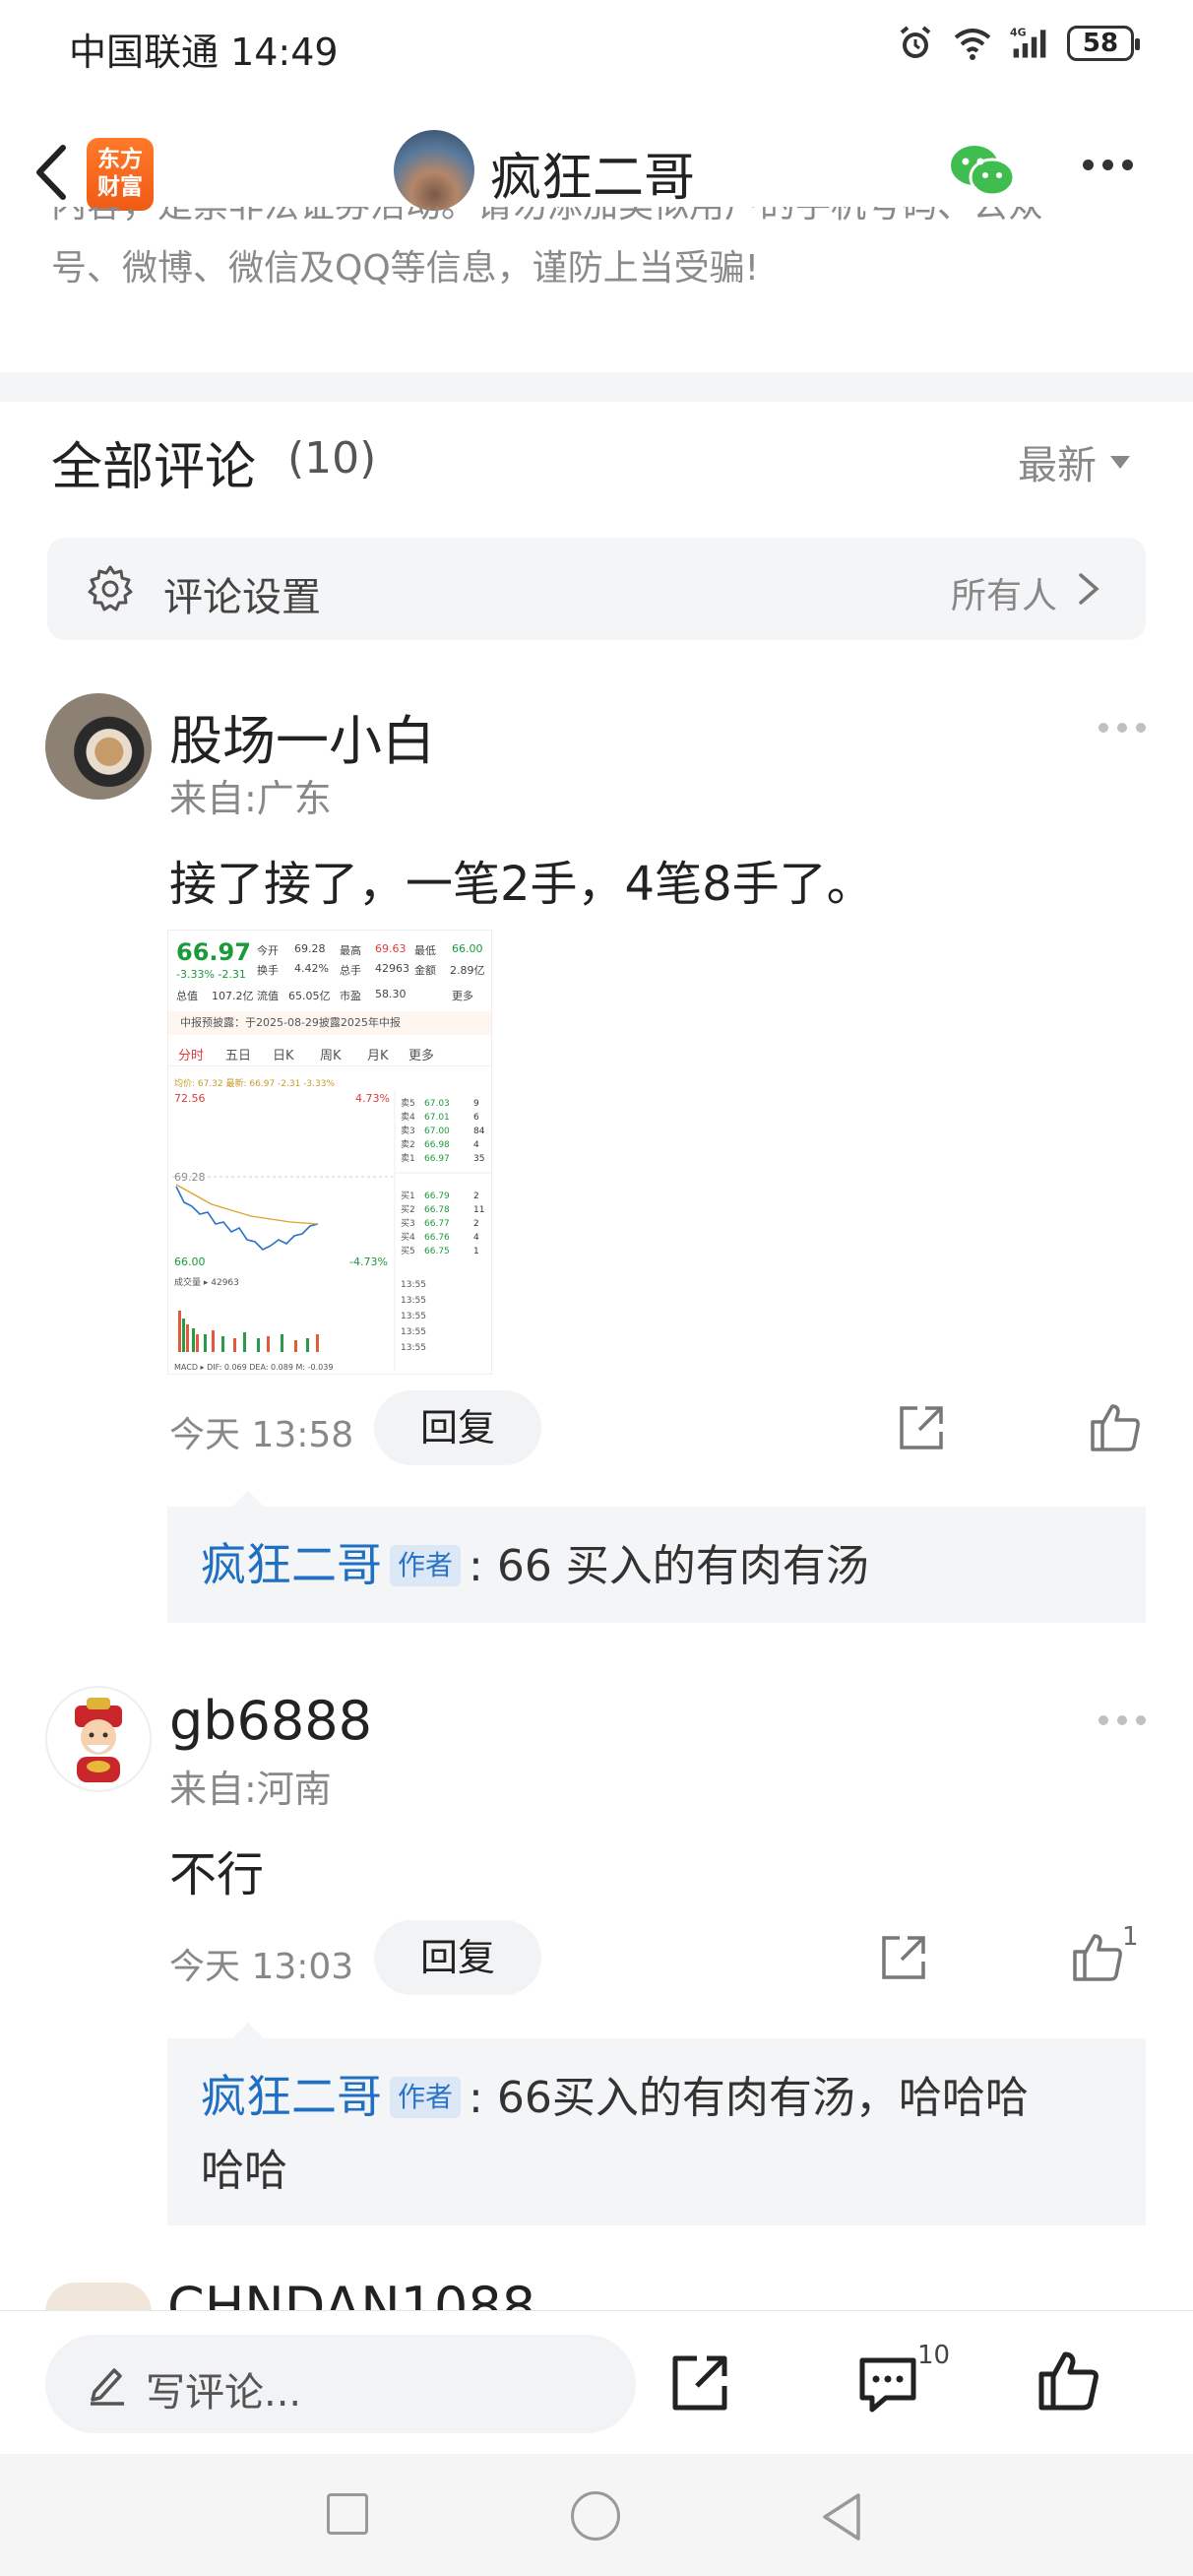  I want to click on sort-dropdown: 最新, so click(1074, 461).